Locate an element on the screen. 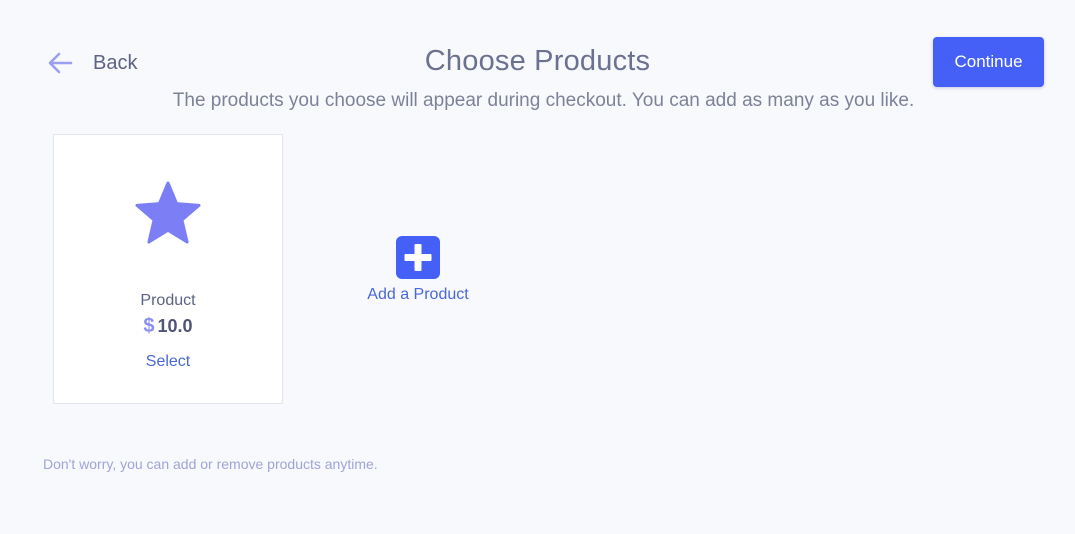 The width and height of the screenshot is (1075, 534). add-product-label: Add a Product is located at coordinates (418, 294).